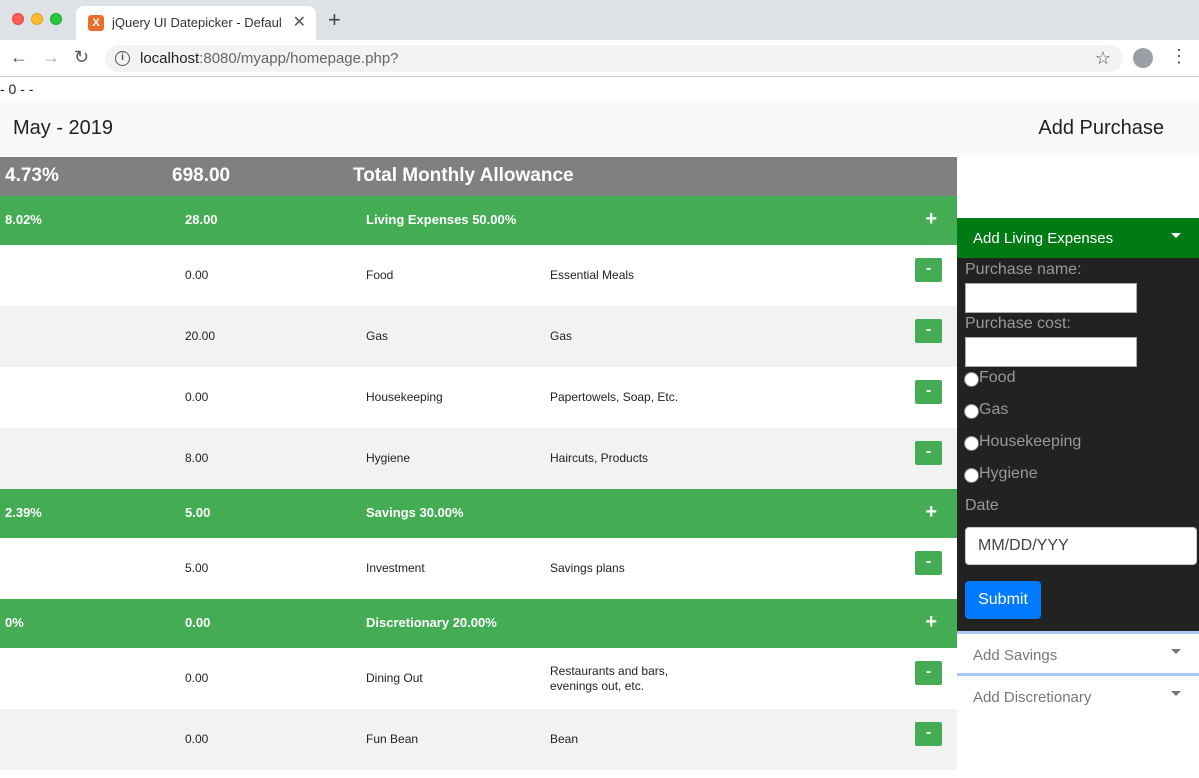 The width and height of the screenshot is (1199, 778). What do you see at coordinates (478, 275) in the screenshot?
I see `table-row: 0.00 Food Essential Meals -` at bounding box center [478, 275].